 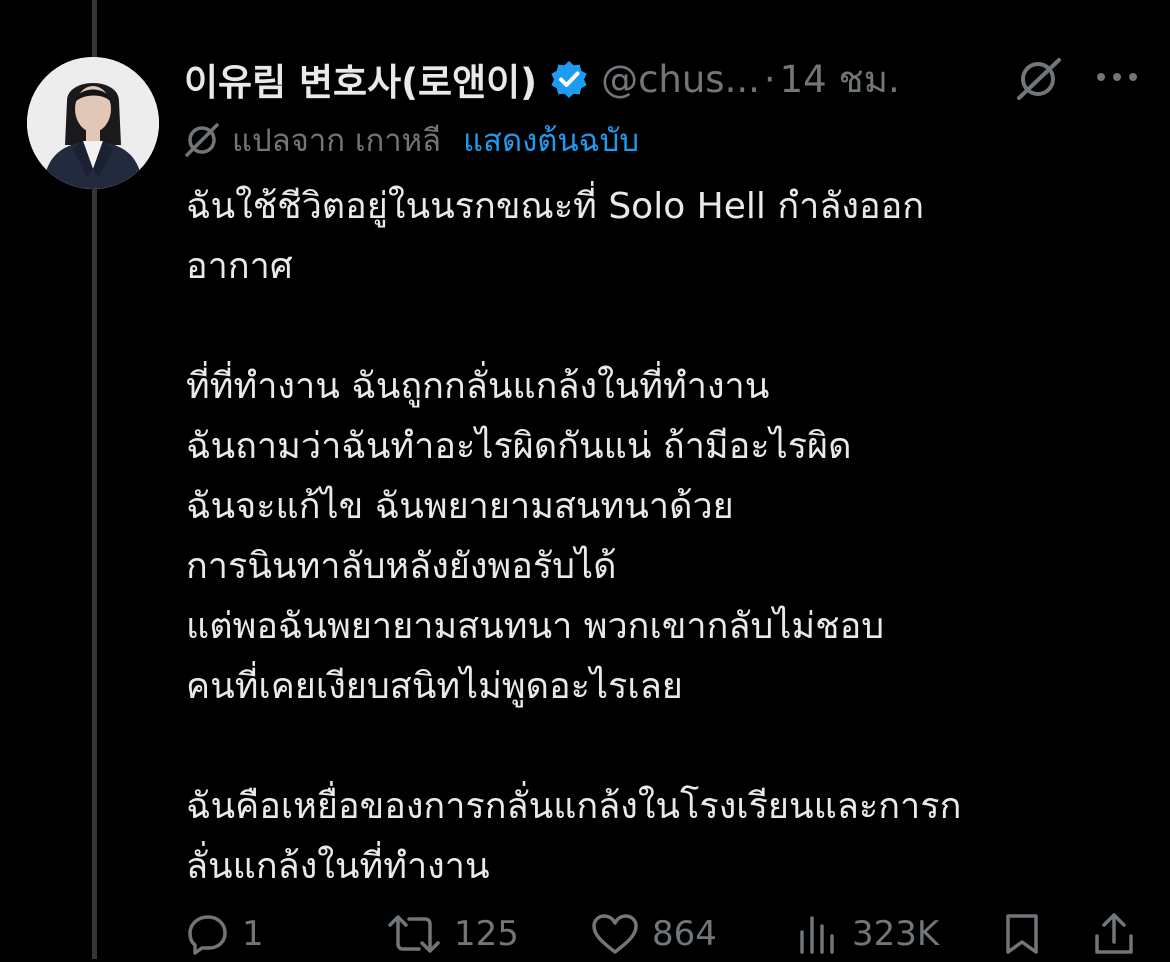 I want to click on repost-button: 125, so click(x=452, y=934).